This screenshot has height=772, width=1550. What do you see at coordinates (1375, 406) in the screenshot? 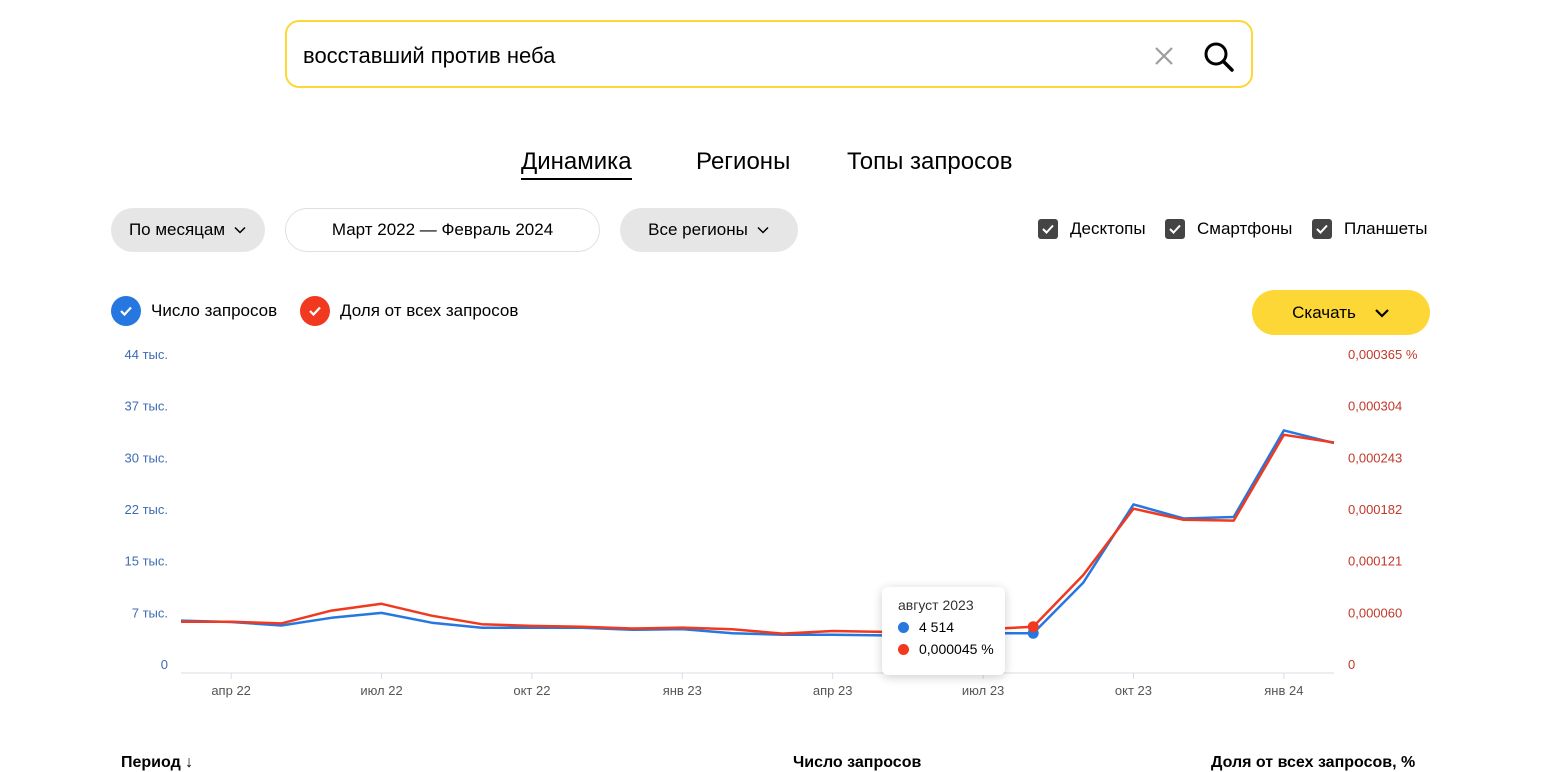
I see `right-axis-tick-label: 0,000304` at bounding box center [1375, 406].